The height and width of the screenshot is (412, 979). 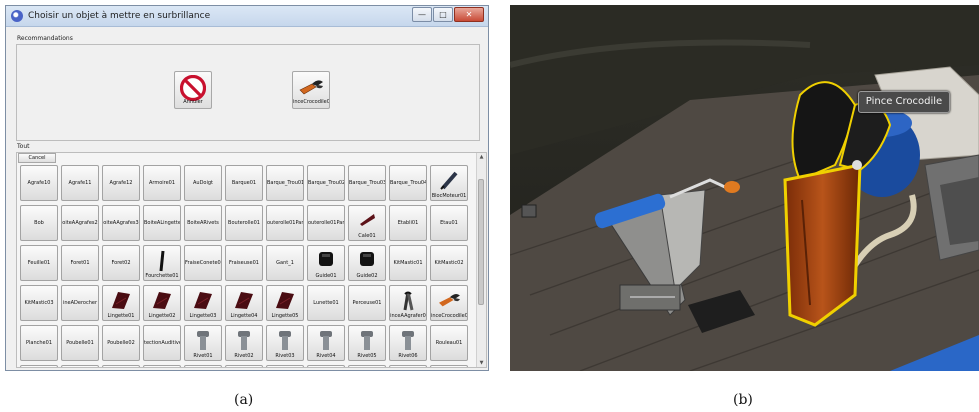 What do you see at coordinates (80, 223) in the screenshot?
I see `item-button: oiteAAgrafes2` at bounding box center [80, 223].